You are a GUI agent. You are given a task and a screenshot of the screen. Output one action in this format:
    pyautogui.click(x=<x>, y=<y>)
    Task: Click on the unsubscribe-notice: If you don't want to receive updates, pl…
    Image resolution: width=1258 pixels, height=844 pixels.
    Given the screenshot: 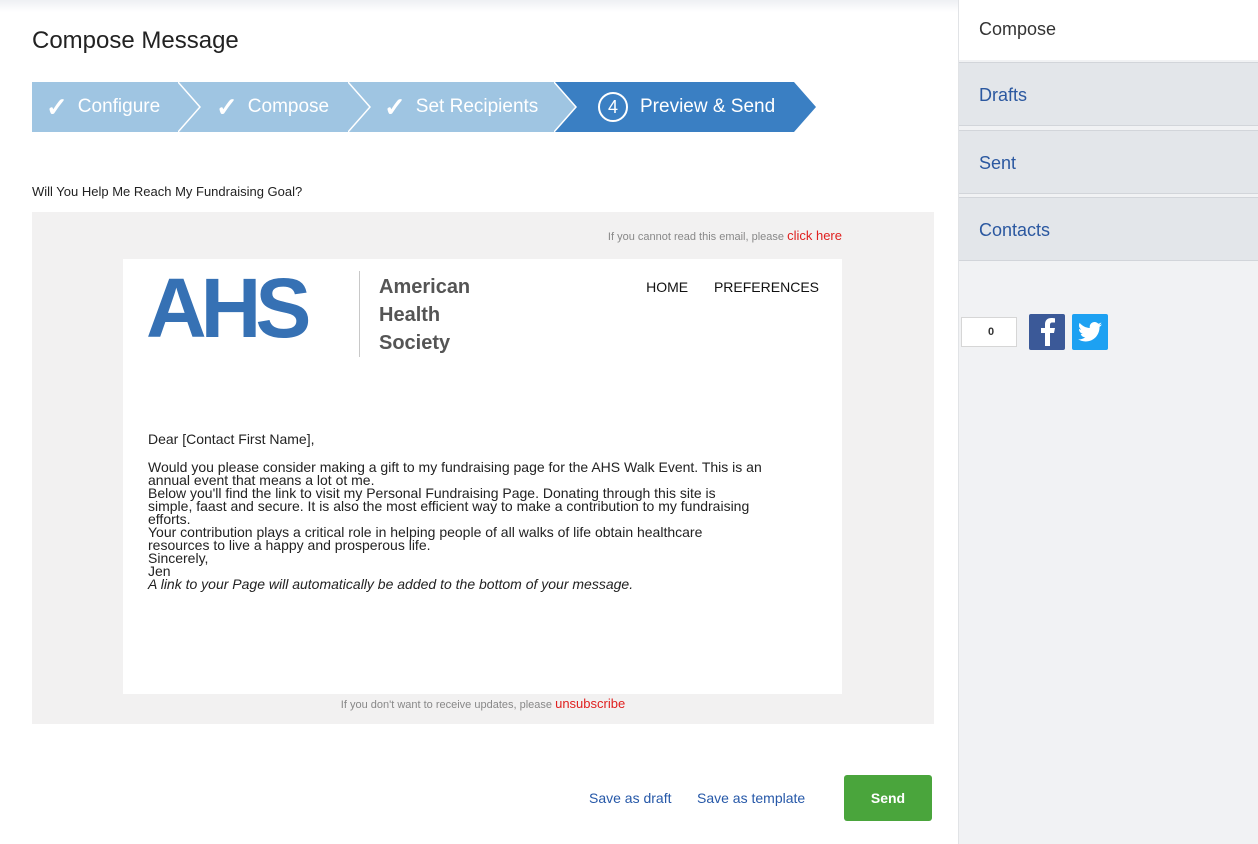 What is the action you would take?
    pyautogui.click(x=483, y=703)
    